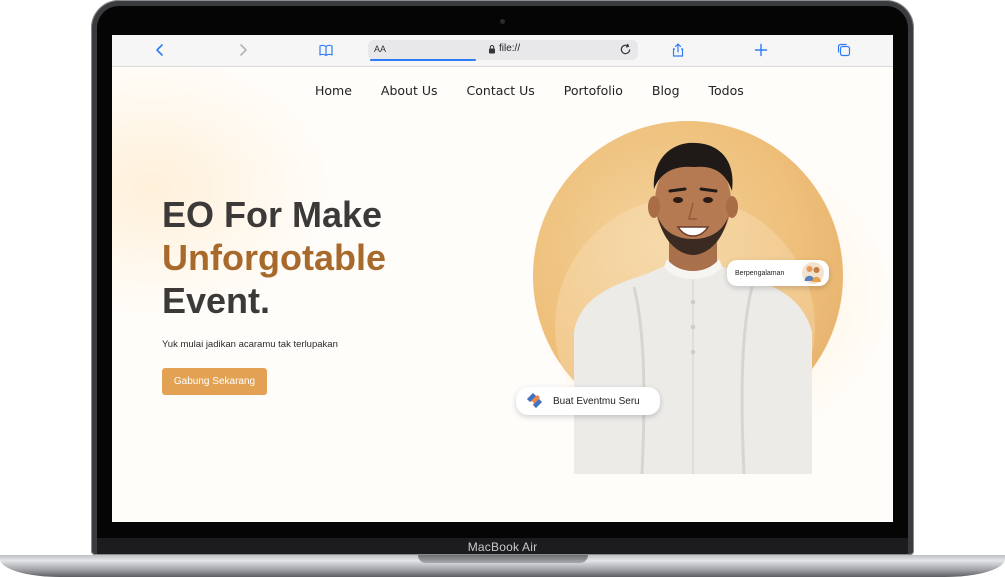 The image size is (1005, 577). Describe the element at coordinates (844, 50) in the screenshot. I see `tabs-icon` at that location.